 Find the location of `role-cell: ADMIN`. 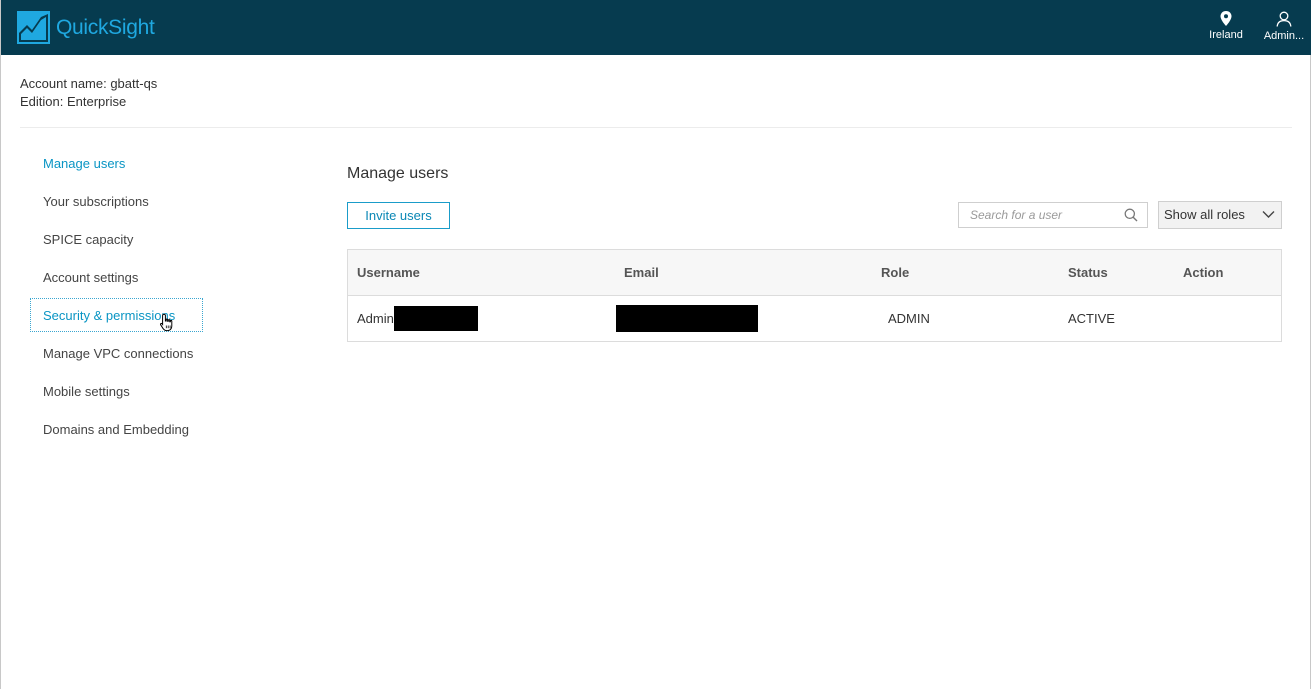

role-cell: ADMIN is located at coordinates (909, 318).